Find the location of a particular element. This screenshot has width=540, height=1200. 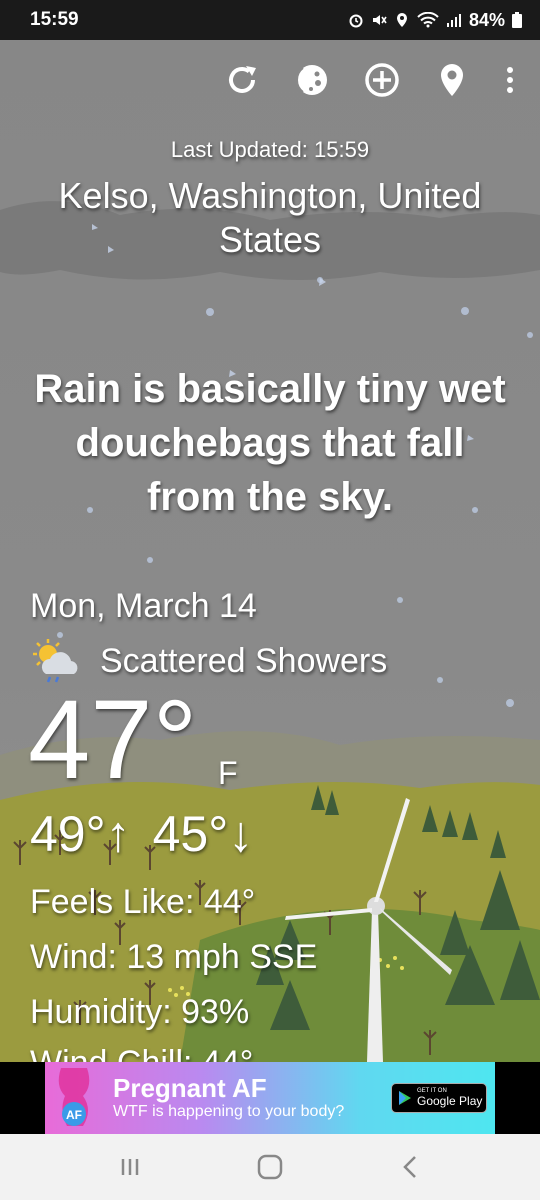

pregnant-af-logo-icon: AF is located at coordinates (74, 1097).